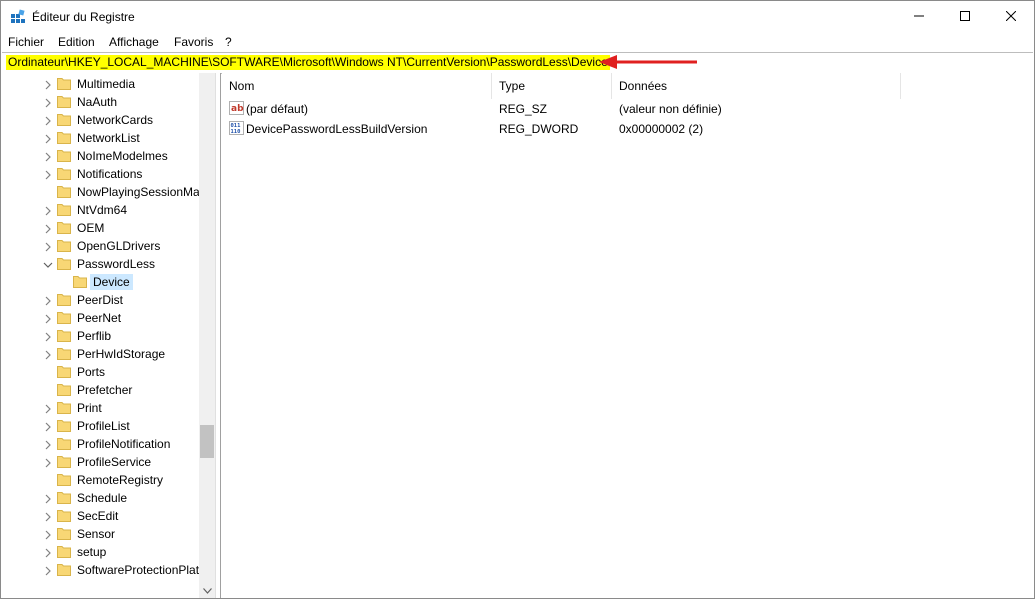 The image size is (1035, 599). I want to click on pane-splitter, so click(218, 335).